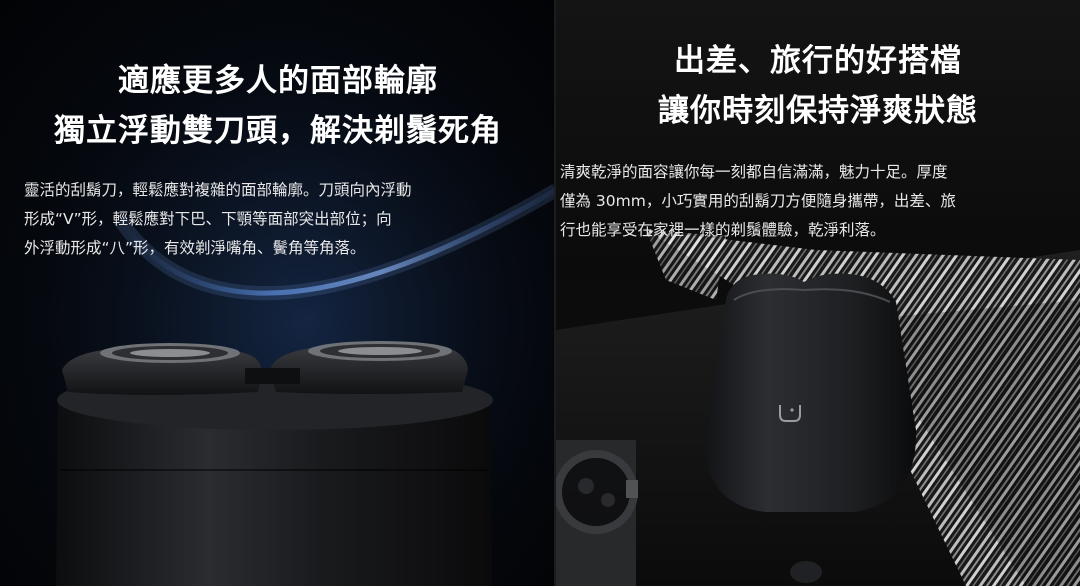  Describe the element at coordinates (818, 61) in the screenshot. I see `right-title-line1: 出差、旅行的好搭檔` at that location.